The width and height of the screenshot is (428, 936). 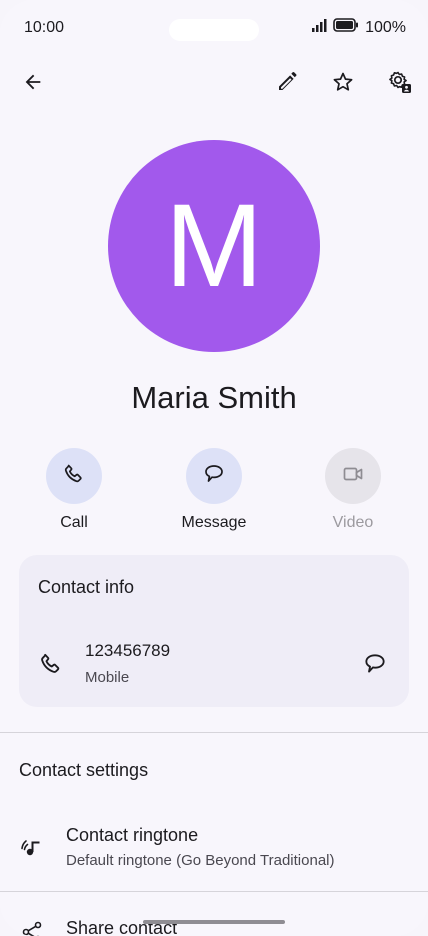 I want to click on status-icons: 100%, so click(x=358, y=27).